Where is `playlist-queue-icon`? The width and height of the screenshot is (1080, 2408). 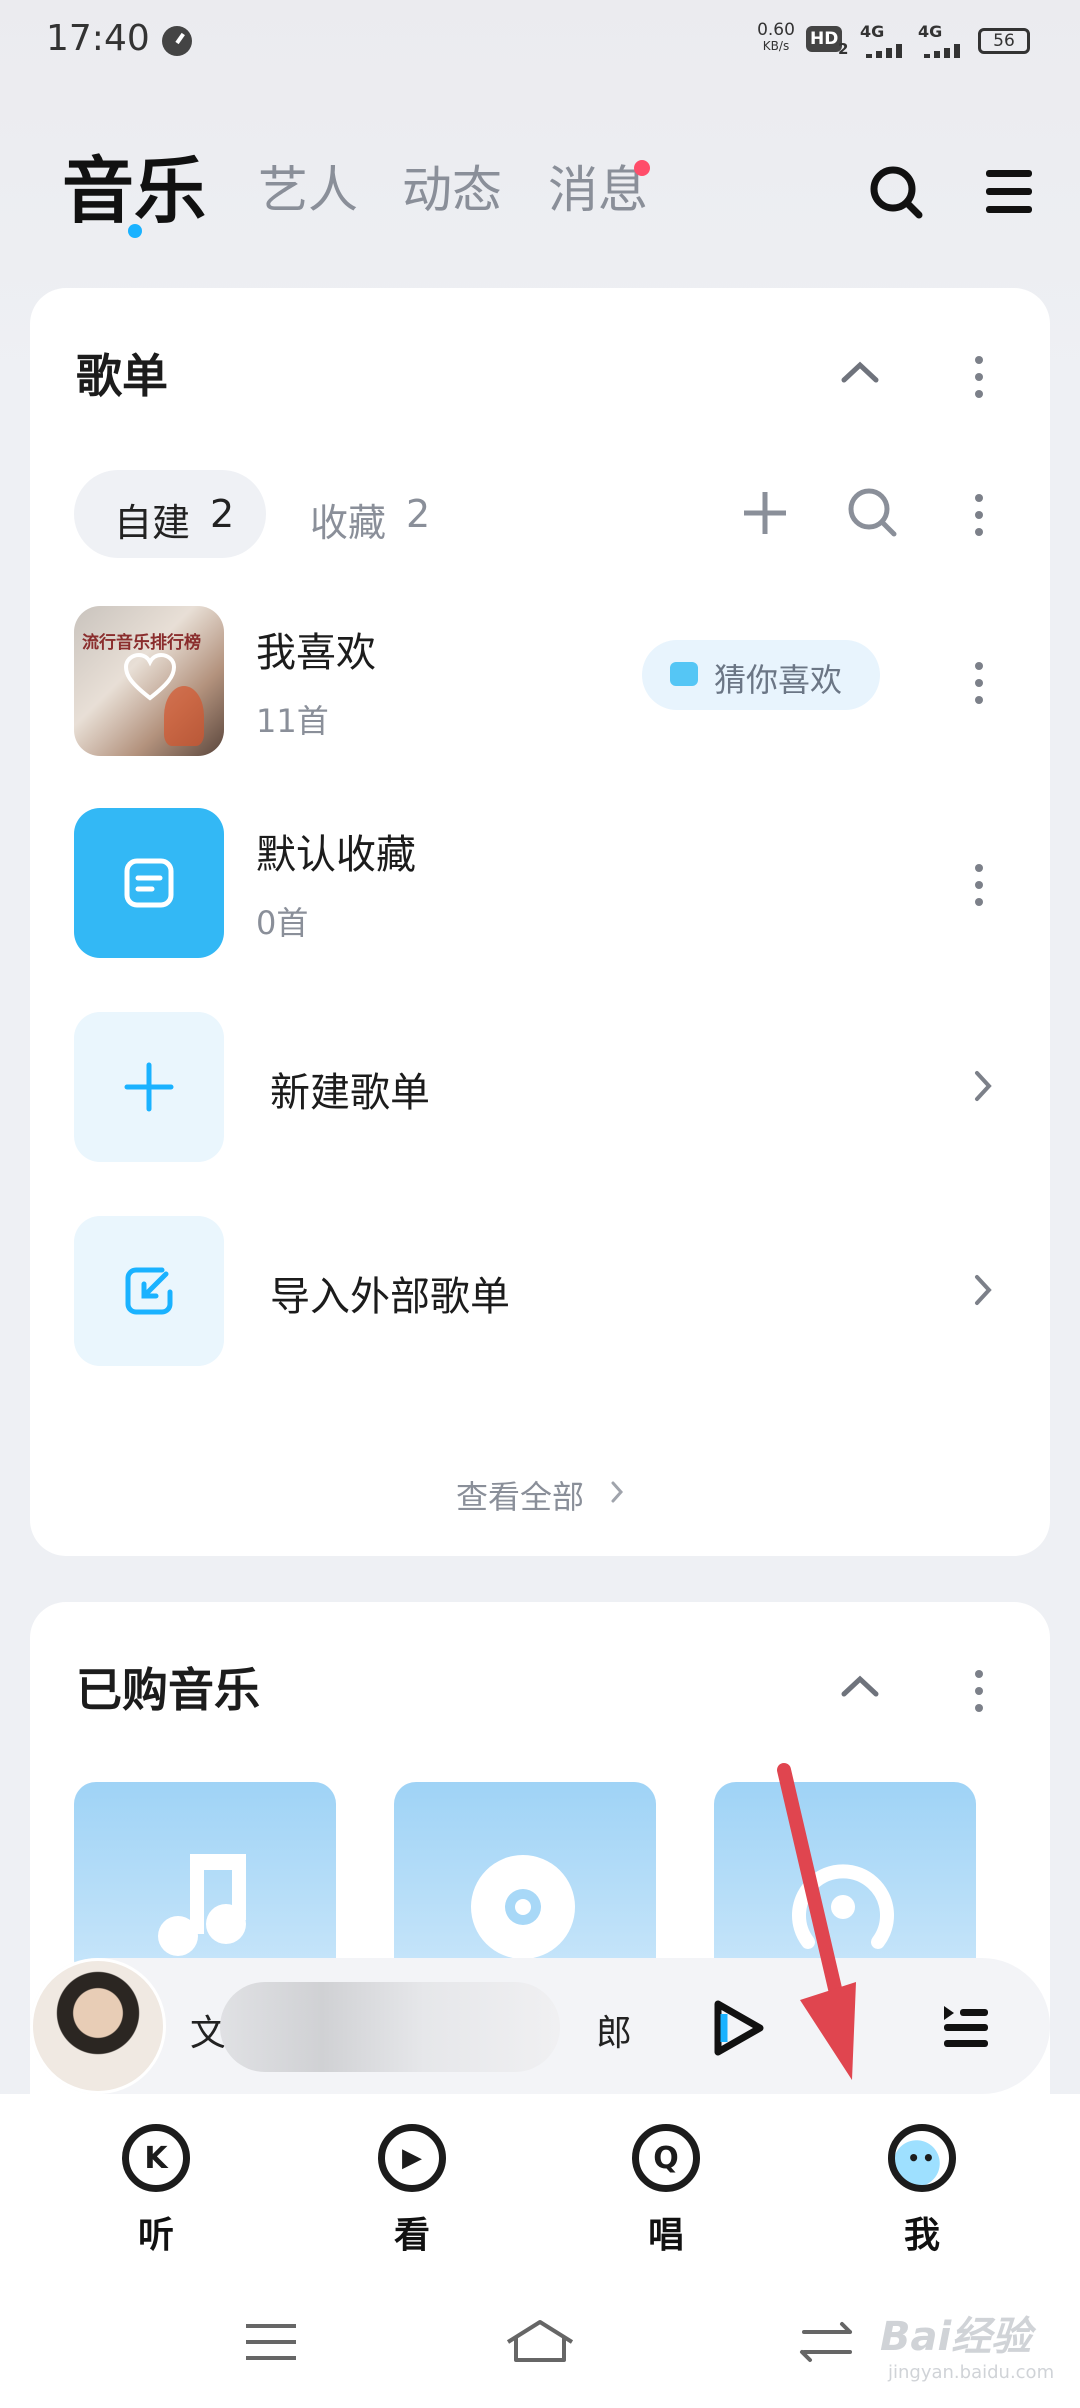 playlist-queue-icon is located at coordinates (965, 2026).